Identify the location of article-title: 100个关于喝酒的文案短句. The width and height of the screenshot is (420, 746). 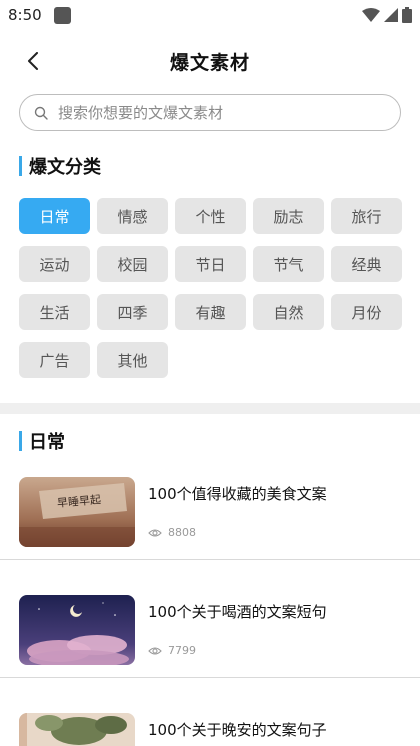
(237, 612).